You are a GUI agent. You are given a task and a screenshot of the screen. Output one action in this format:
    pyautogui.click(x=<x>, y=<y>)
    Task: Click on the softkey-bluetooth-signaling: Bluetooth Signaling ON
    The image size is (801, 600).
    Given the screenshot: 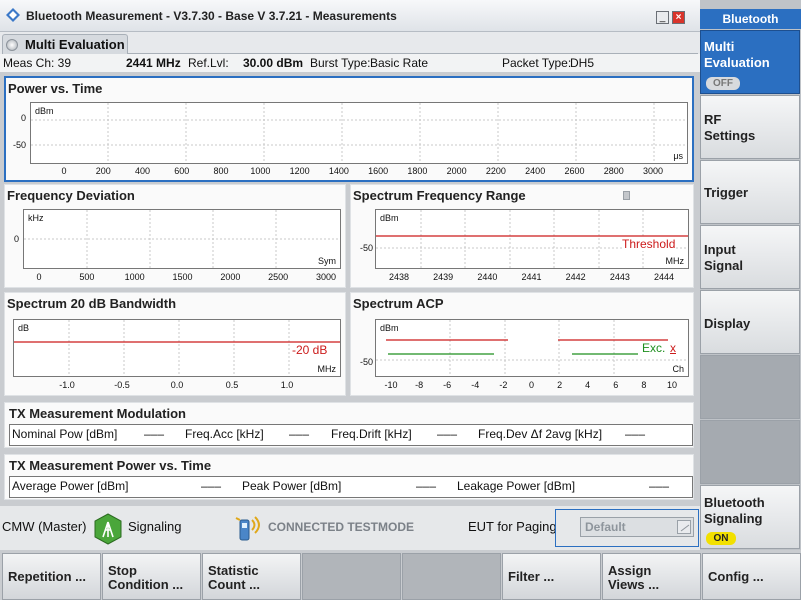 What is the action you would take?
    pyautogui.click(x=750, y=517)
    